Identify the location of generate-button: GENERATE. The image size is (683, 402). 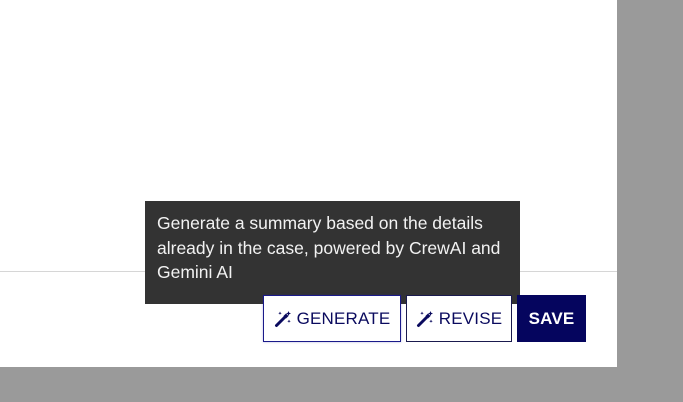
(332, 318).